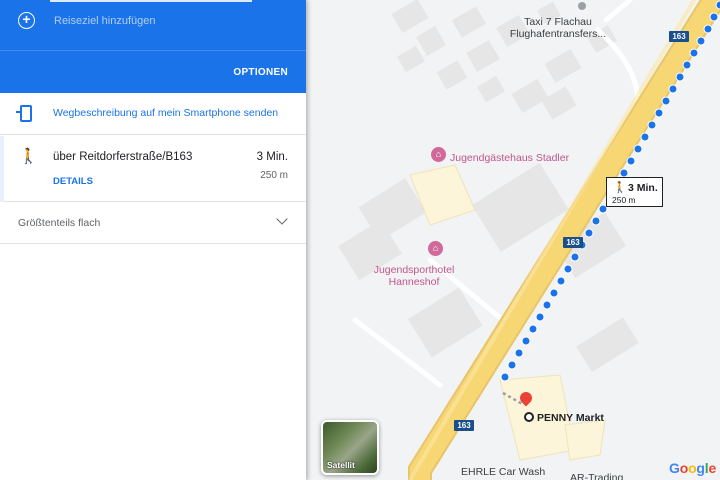  I want to click on input-underline, so click(151, 1).